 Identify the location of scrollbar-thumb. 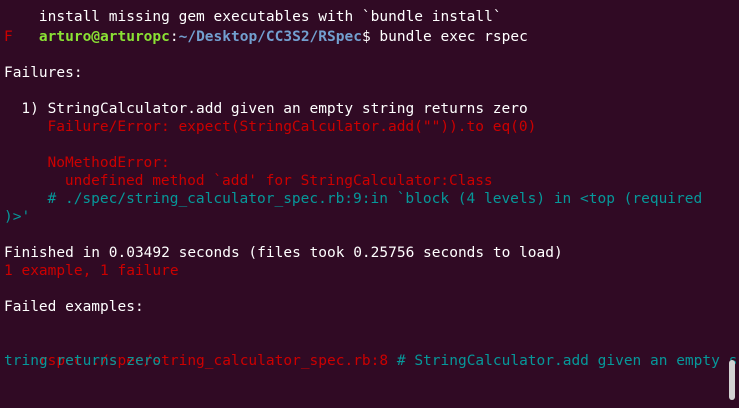
(732, 380).